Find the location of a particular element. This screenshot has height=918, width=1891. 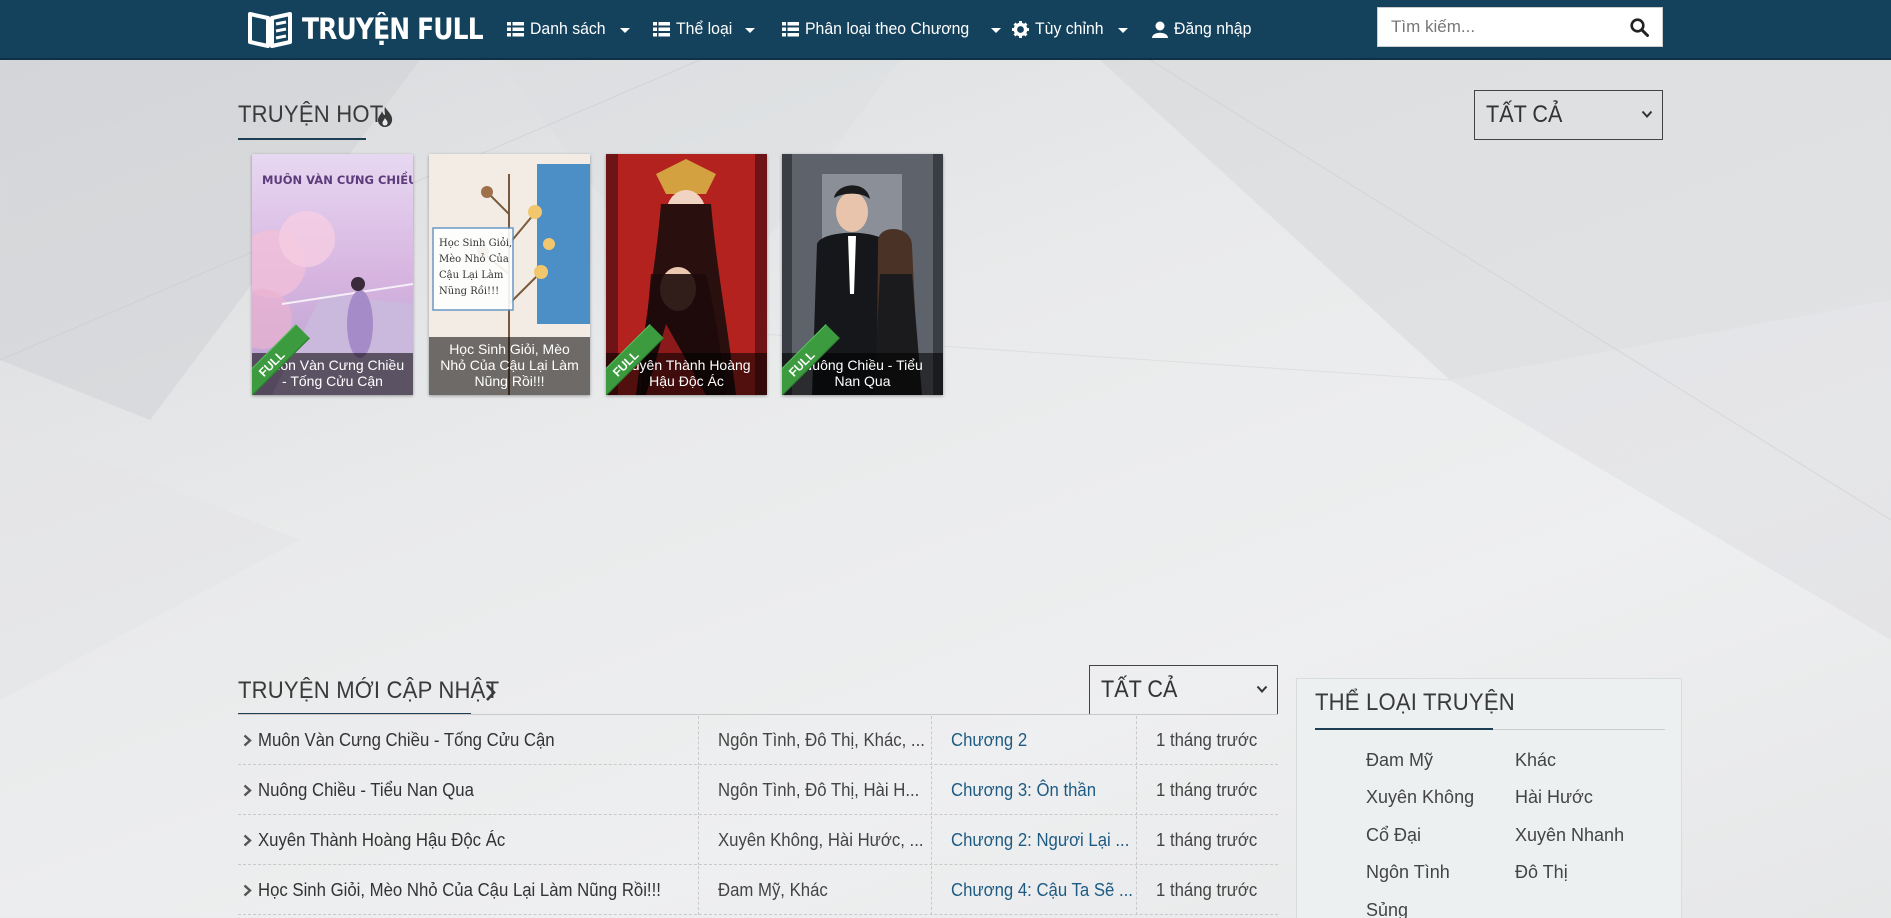

new-filter-select: TẤT CẢ is located at coordinates (1183, 690).